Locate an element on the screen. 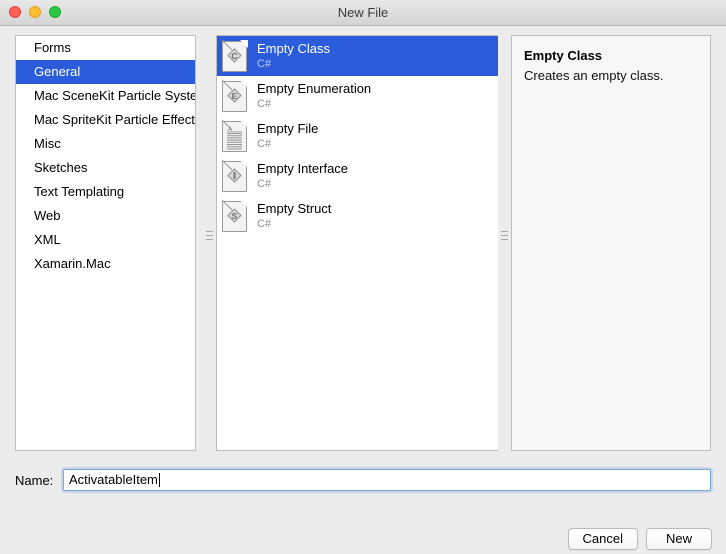 Image resolution: width=726 pixels, height=554 pixels. template-item-text: Empty Class C# is located at coordinates (293, 56).